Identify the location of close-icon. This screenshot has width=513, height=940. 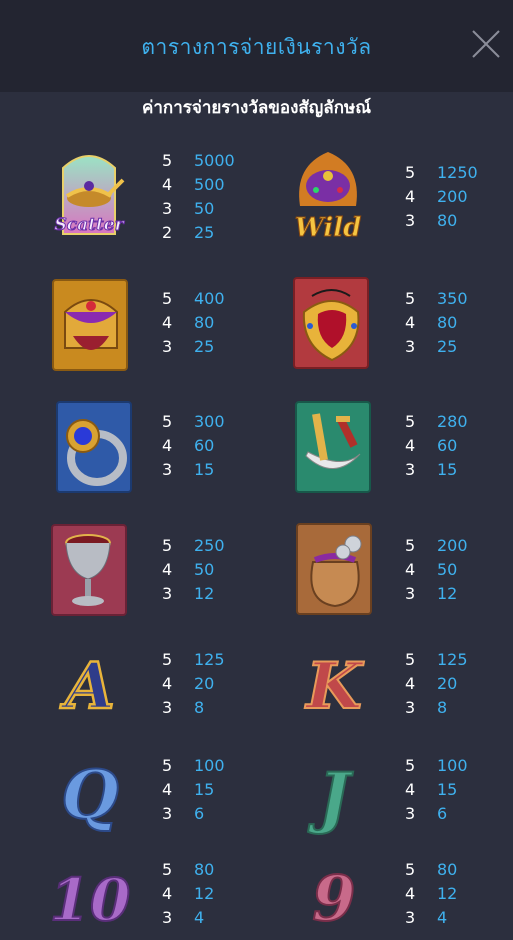
(486, 44).